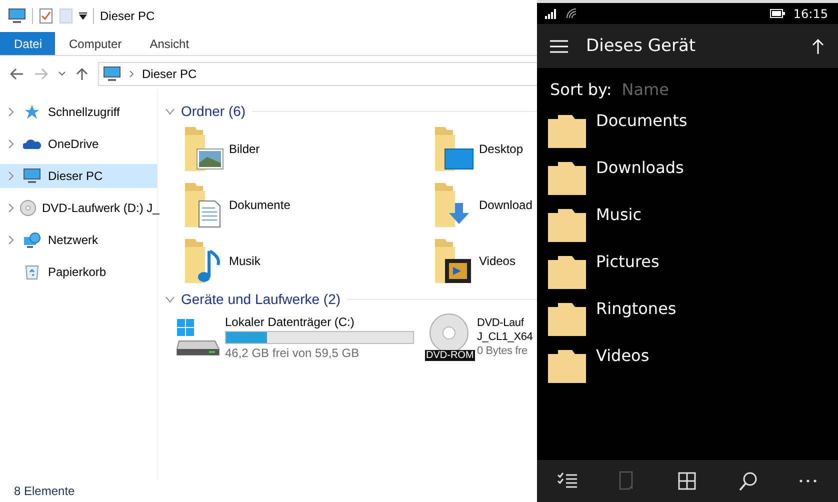 The height and width of the screenshot is (502, 838). Describe the element at coordinates (640, 167) in the screenshot. I see `folder-name: Downloads` at that location.